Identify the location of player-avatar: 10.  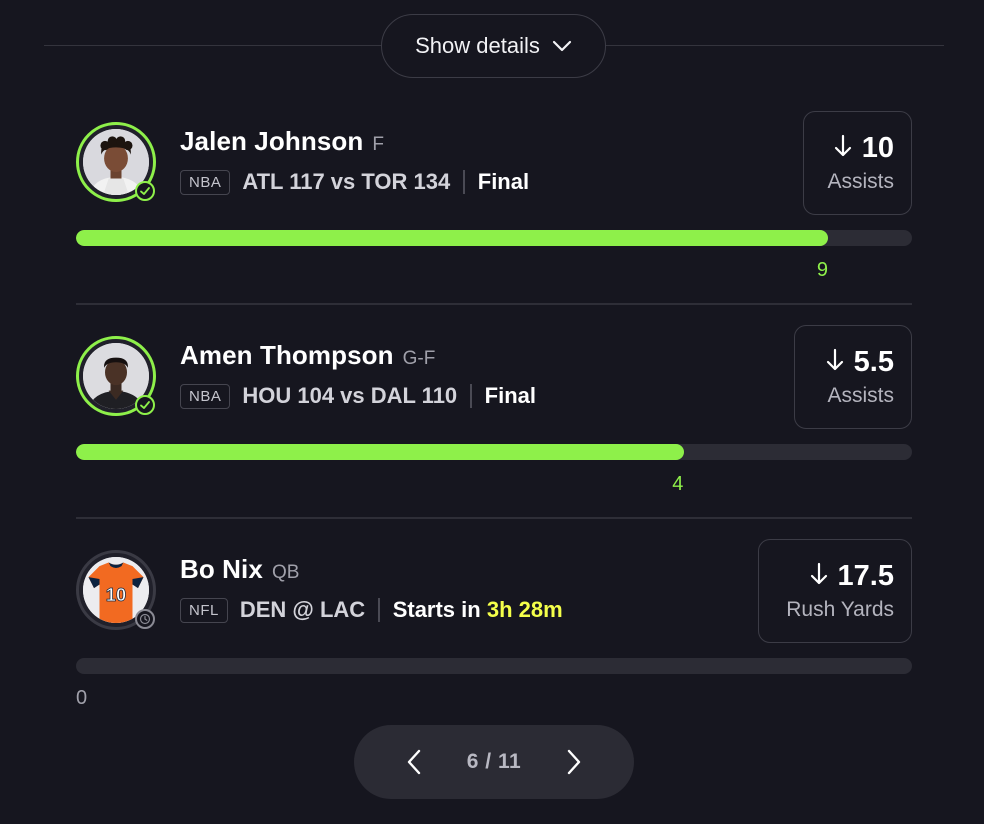
(116, 590).